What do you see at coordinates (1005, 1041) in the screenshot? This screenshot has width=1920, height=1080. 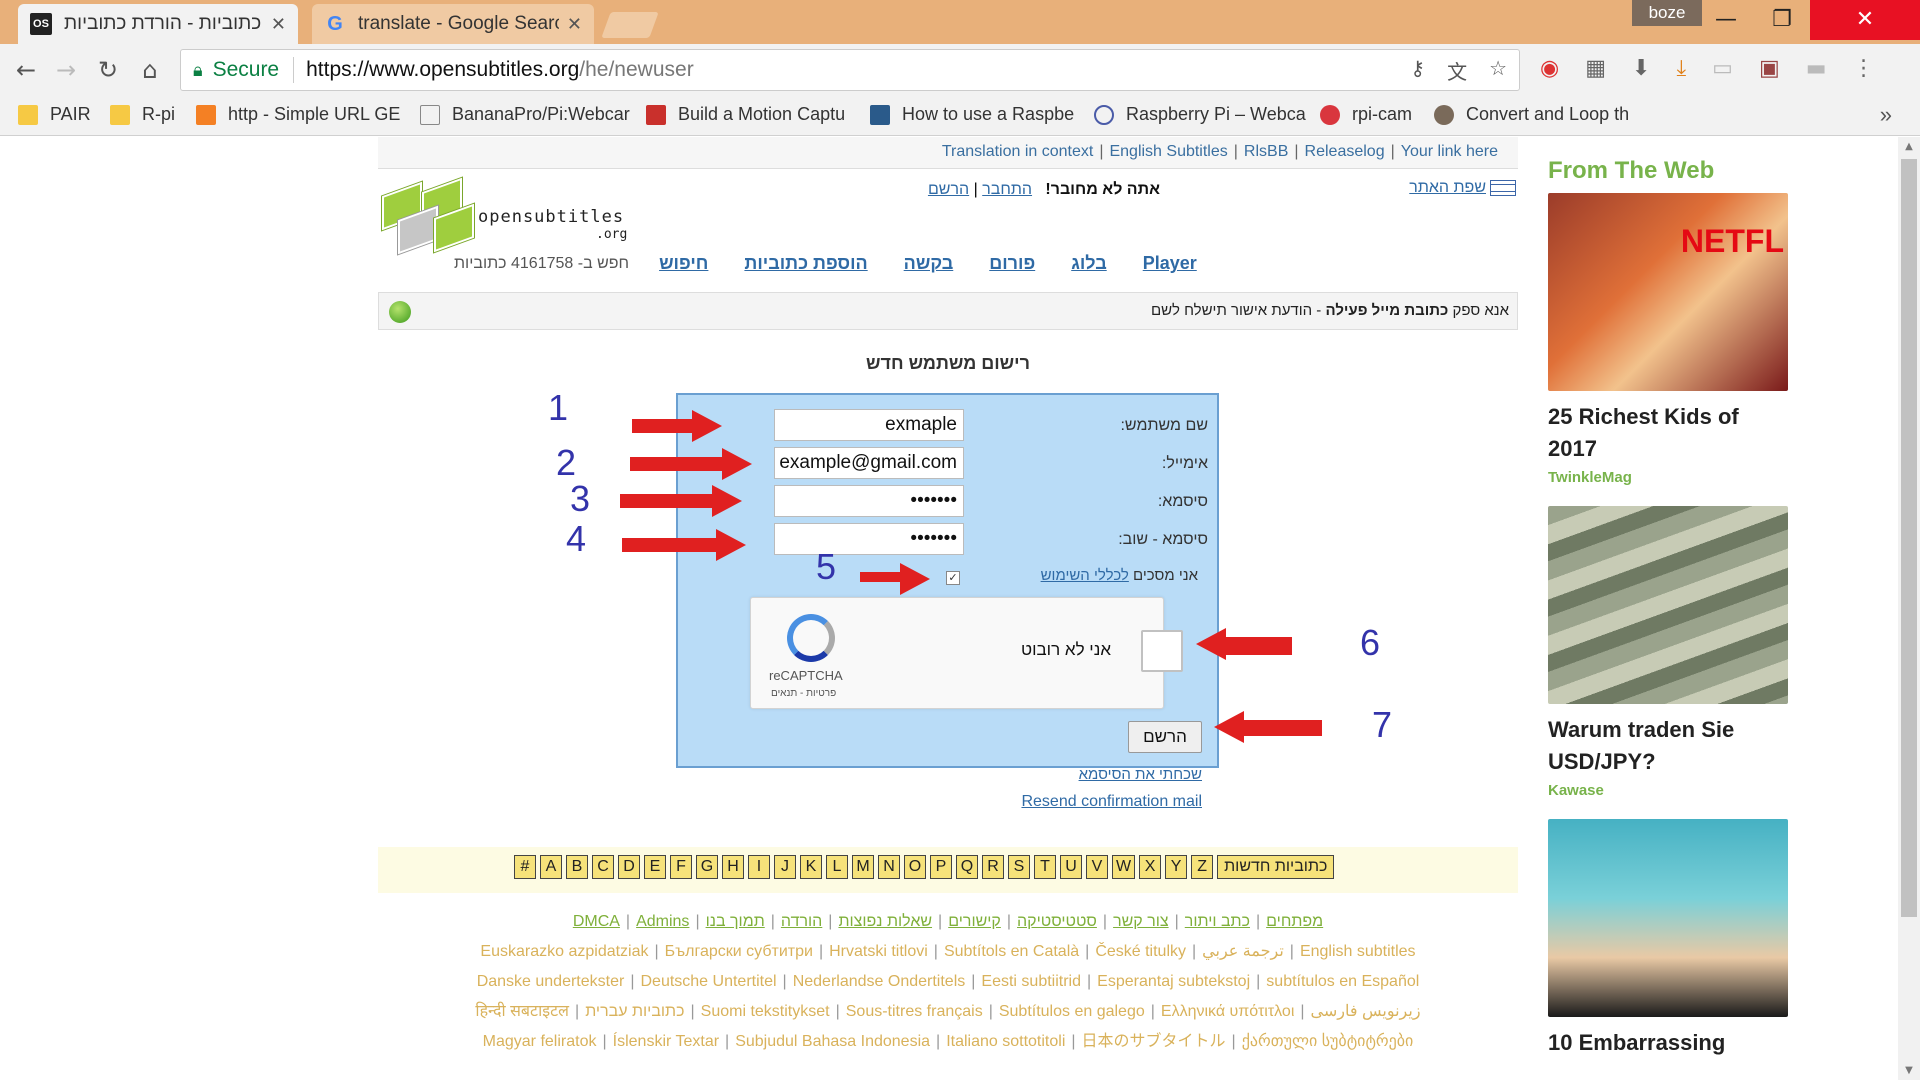 I see `footer-language-link: Italiano sottotitoli` at bounding box center [1005, 1041].